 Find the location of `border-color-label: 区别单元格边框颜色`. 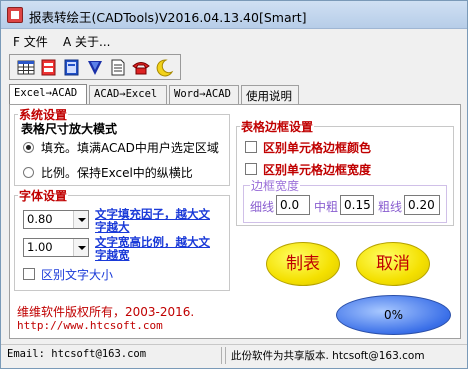

border-color-label: 区别单元格边框颜色 is located at coordinates (317, 148).